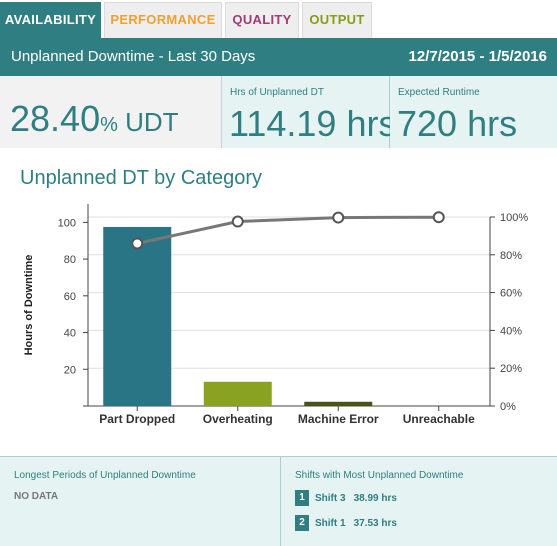 The image size is (557, 546). Describe the element at coordinates (133, 56) in the screenshot. I see `page-title: Unplanned Downtime - Last 30 Days` at that location.